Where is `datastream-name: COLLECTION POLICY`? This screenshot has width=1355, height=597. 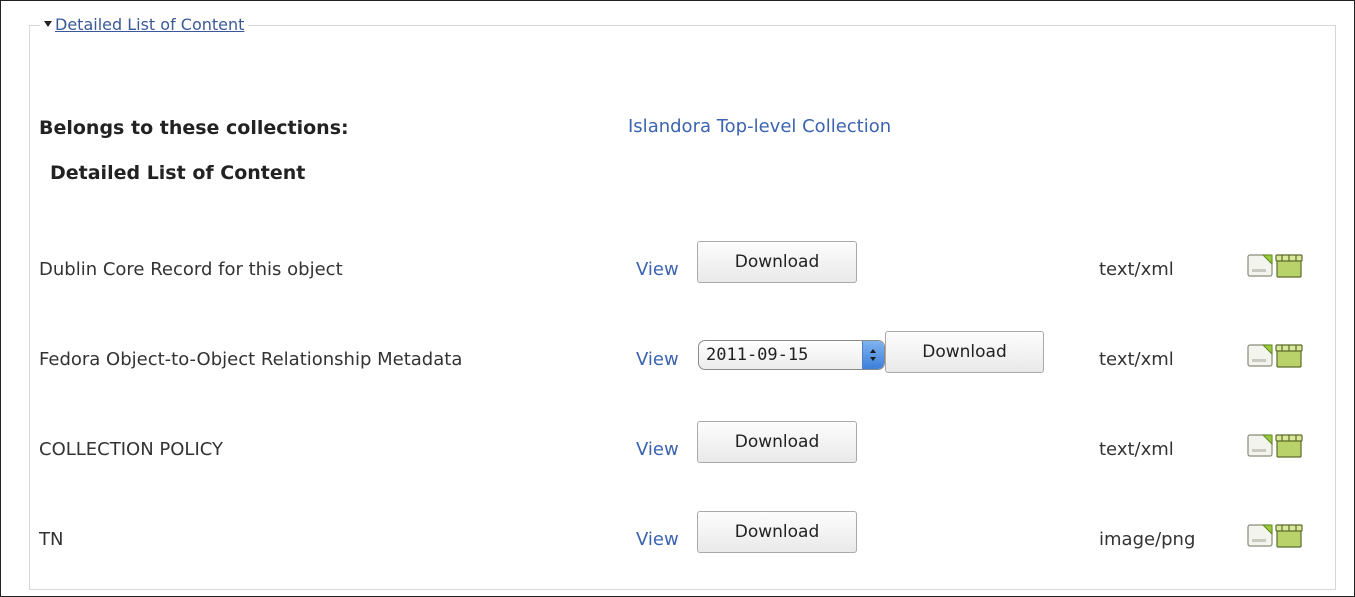 datastream-name: COLLECTION POLICY is located at coordinates (131, 449).